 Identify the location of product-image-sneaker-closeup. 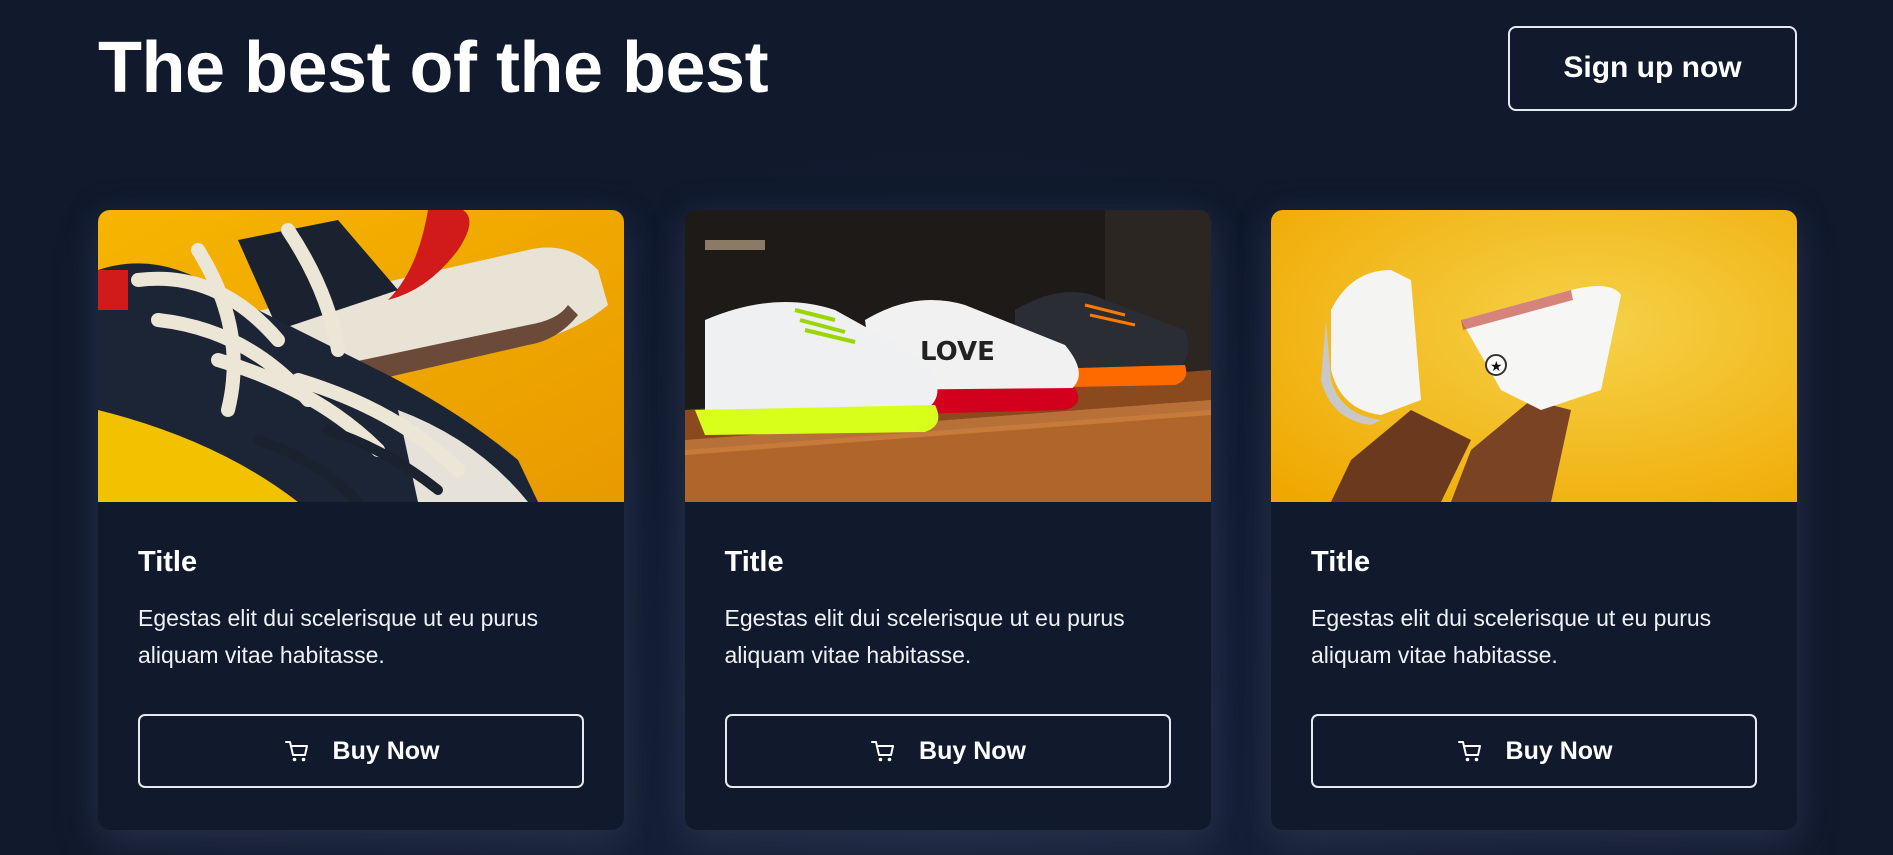
(361, 356).